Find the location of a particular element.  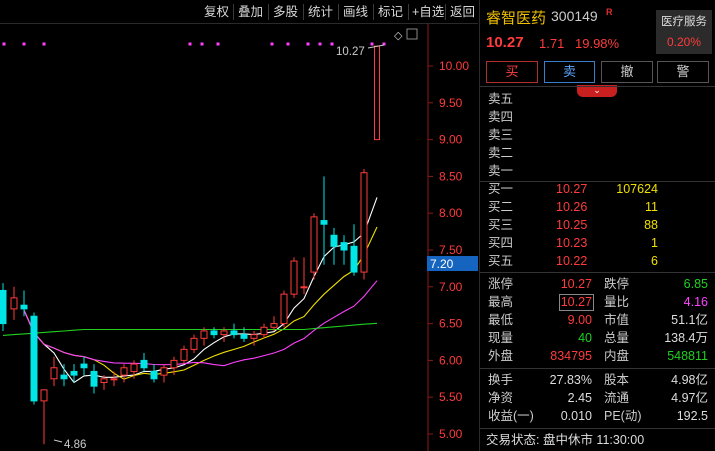

stat-label: 最高 is located at coordinates (501, 302).